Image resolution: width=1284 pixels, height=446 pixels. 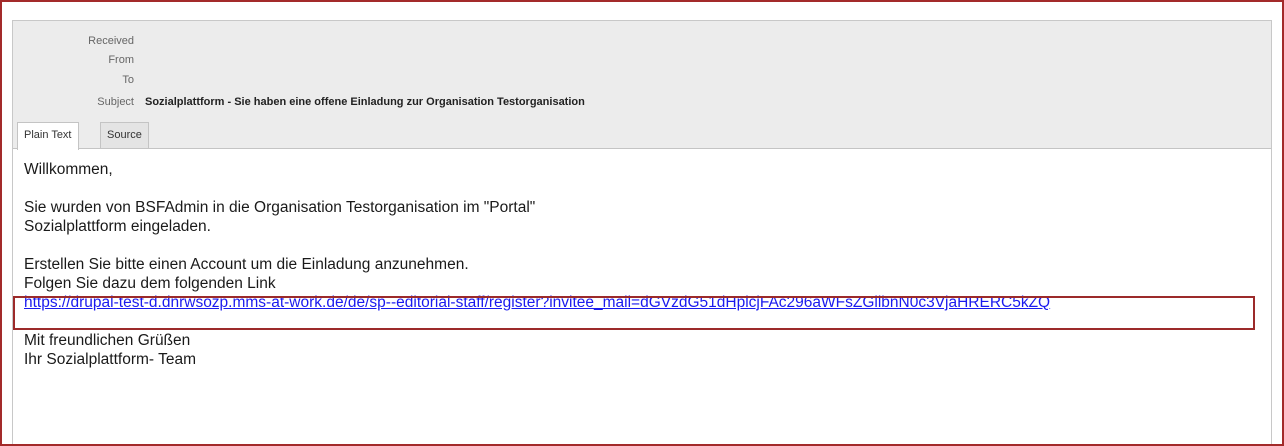 What do you see at coordinates (128, 80) in the screenshot?
I see `to-label: To` at bounding box center [128, 80].